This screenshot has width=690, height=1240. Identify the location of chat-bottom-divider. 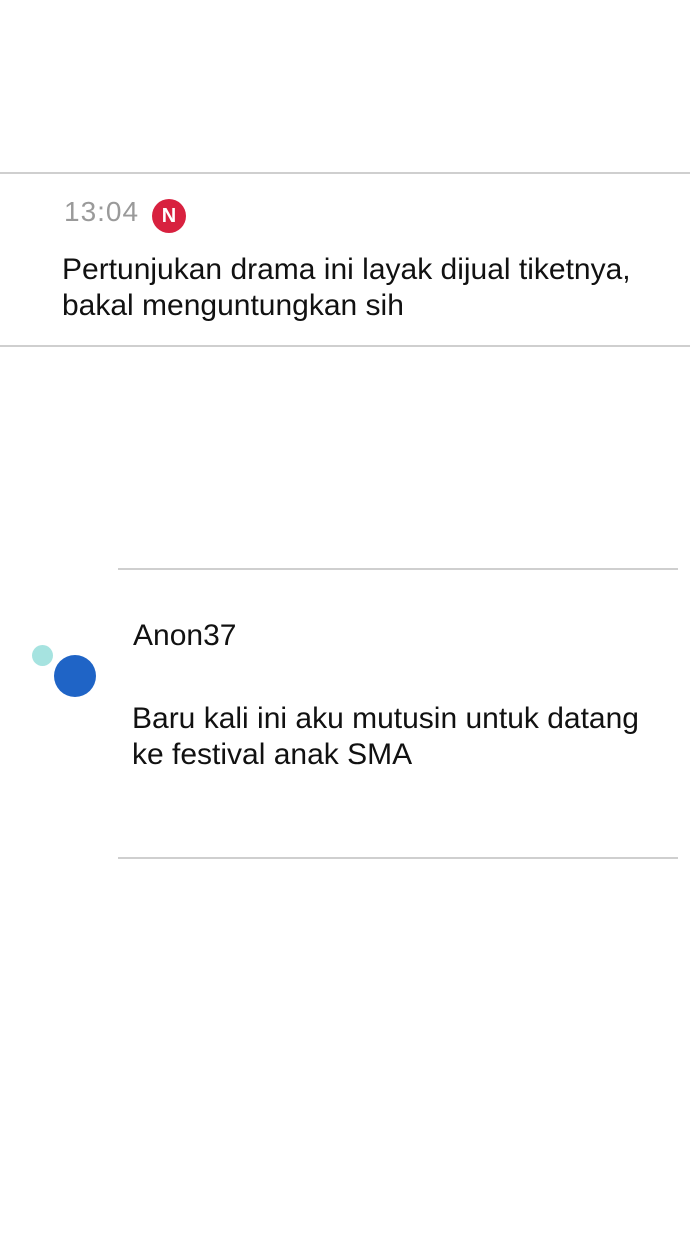
(398, 858).